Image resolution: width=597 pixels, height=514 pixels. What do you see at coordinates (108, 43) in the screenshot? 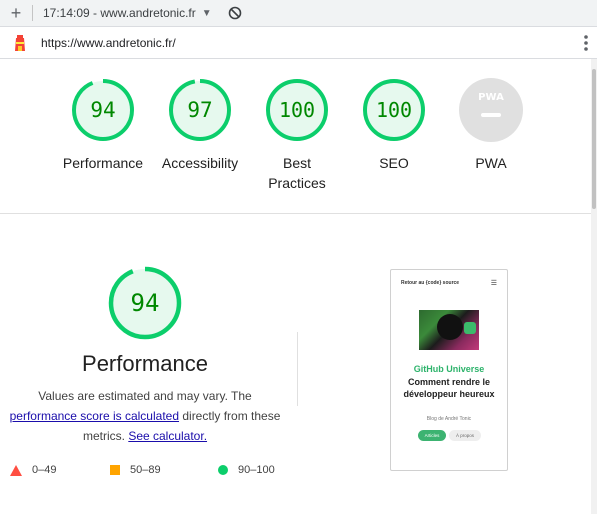
I see `url-text: https://www.andretonic.fr/` at bounding box center [108, 43].